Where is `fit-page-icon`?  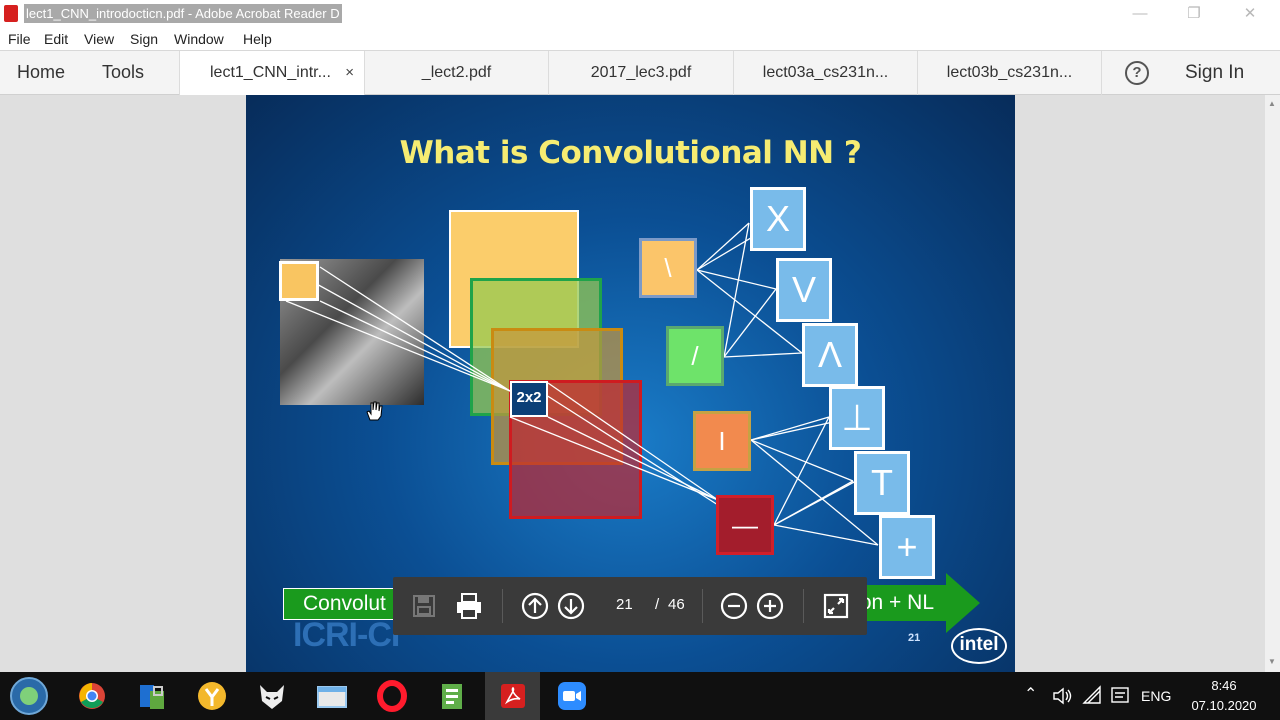
fit-page-icon is located at coordinates (836, 606).